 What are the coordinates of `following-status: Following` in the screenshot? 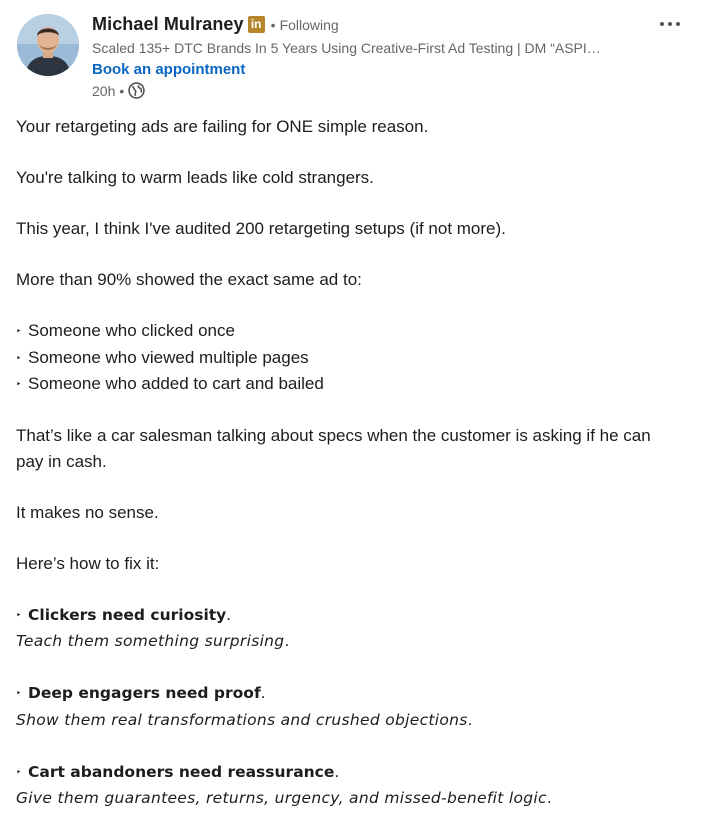 It's located at (309, 24).